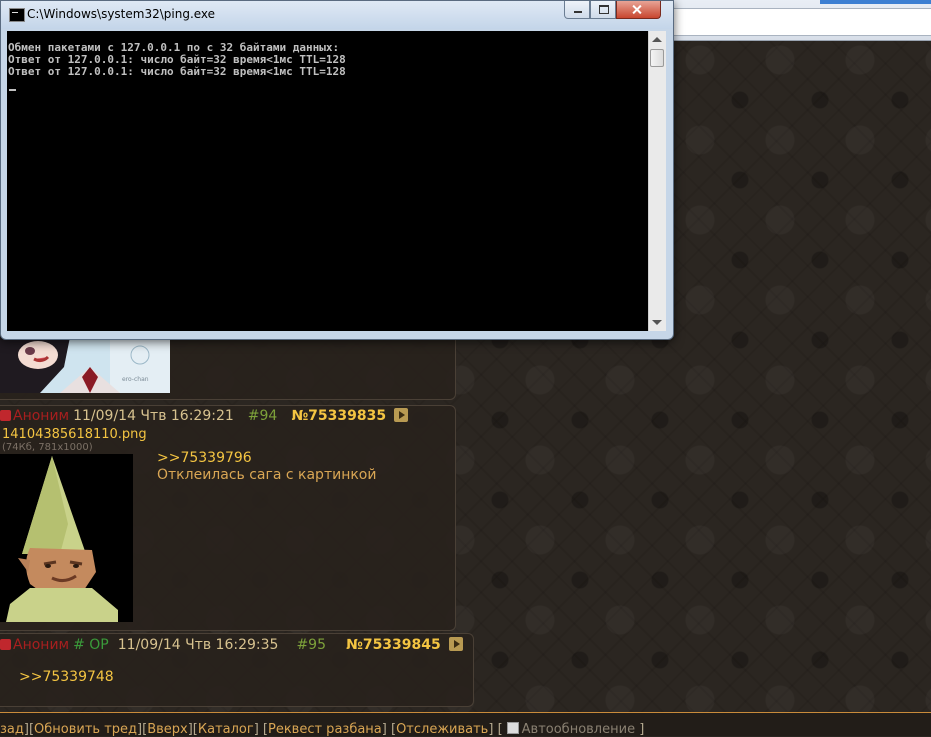 The width and height of the screenshot is (931, 737). I want to click on scroll-thumb, so click(657, 58).